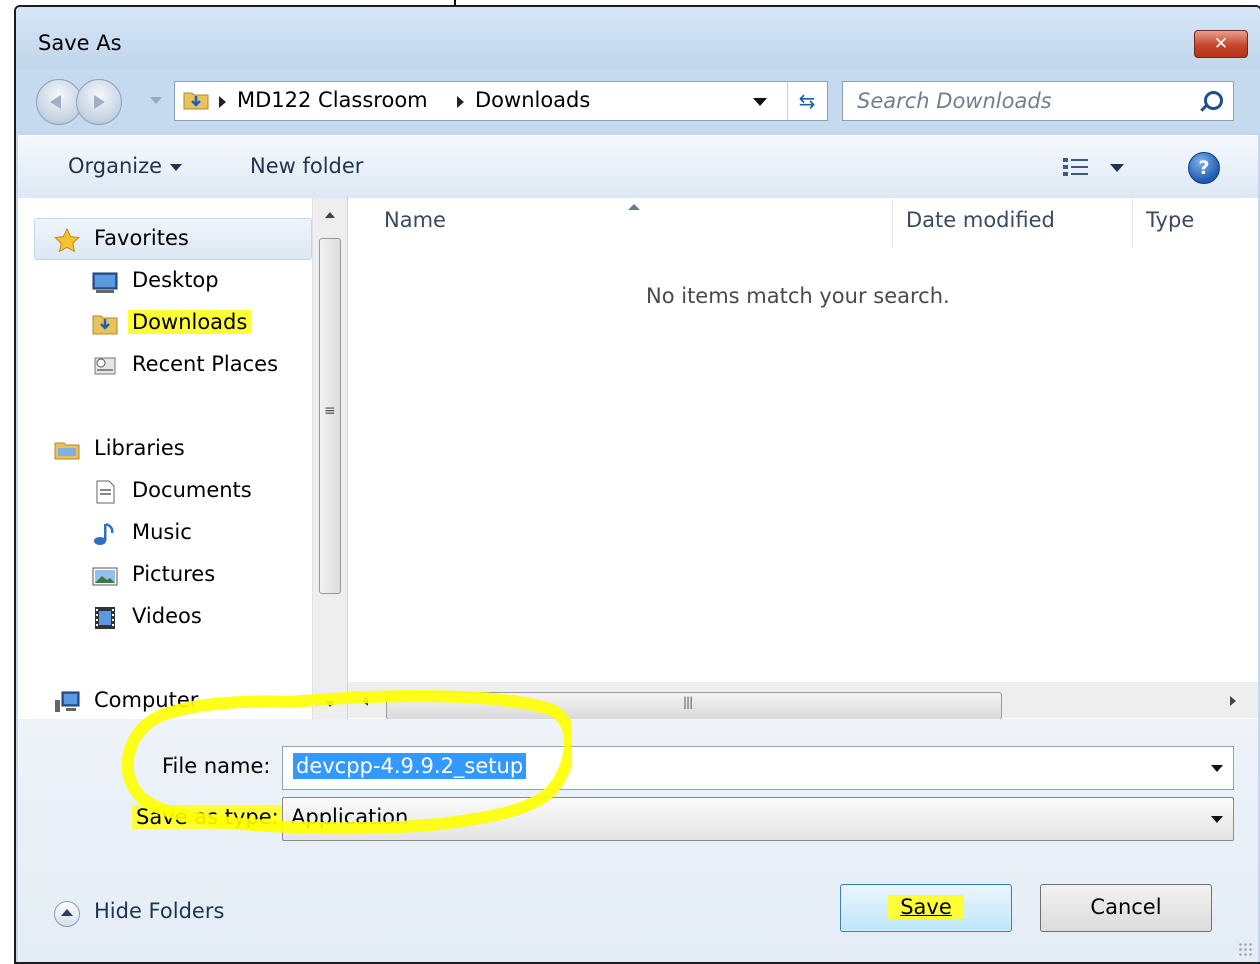 The image size is (1260, 964). Describe the element at coordinates (330, 704) in the screenshot. I see `scroll-down-icon` at that location.